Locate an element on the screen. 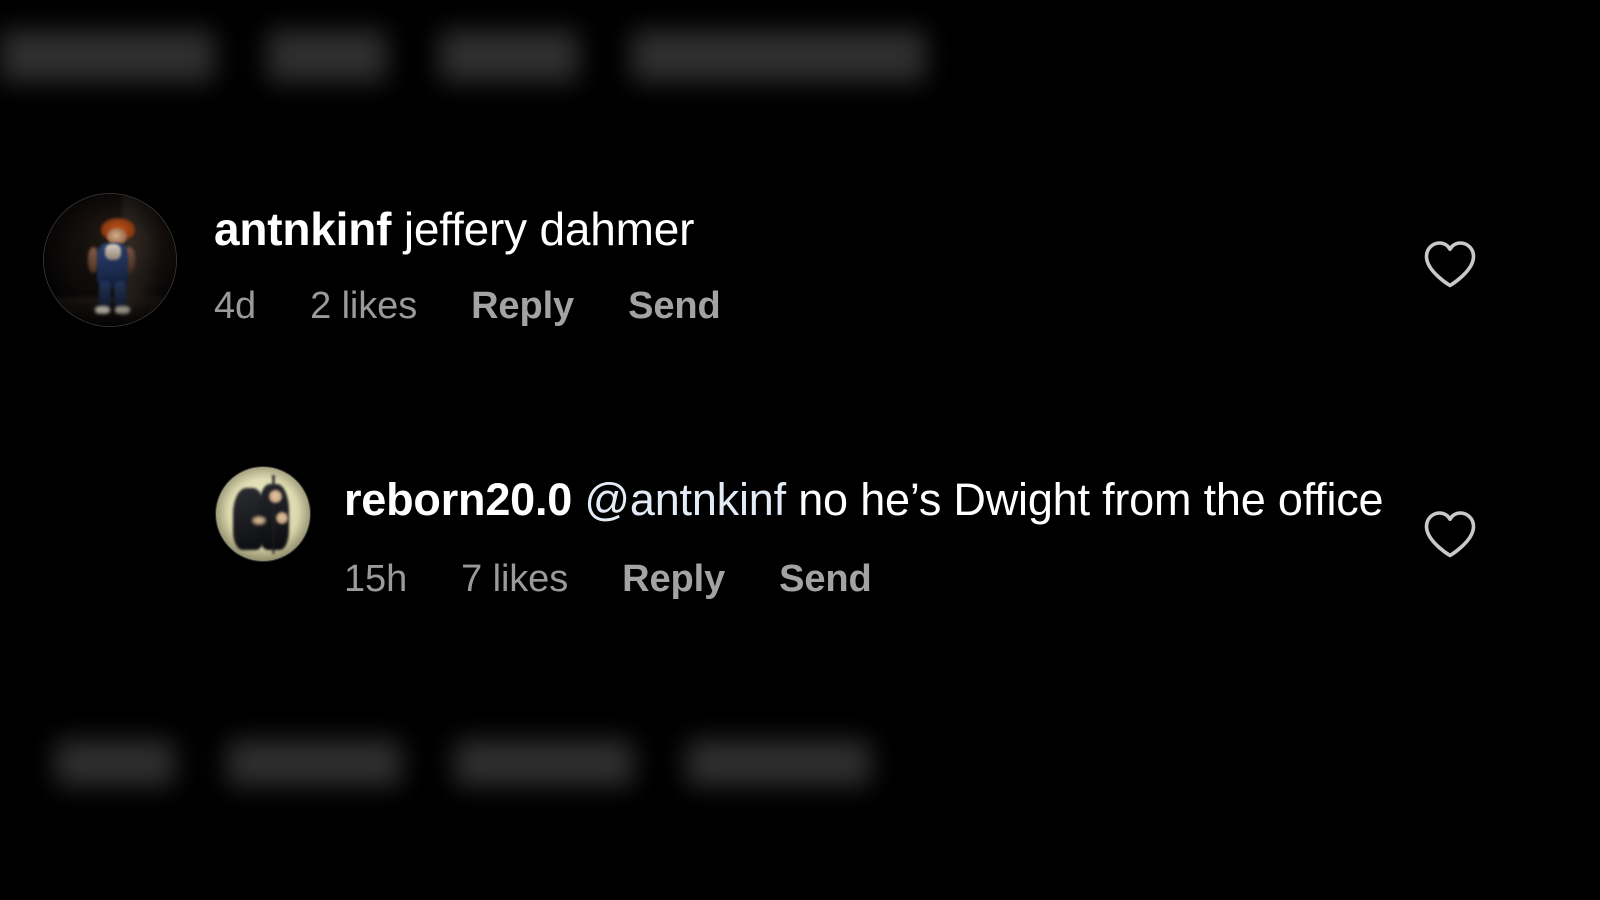 This screenshot has height=900, width=1600. blurred-comment-row-bottom is located at coordinates (489, 763).